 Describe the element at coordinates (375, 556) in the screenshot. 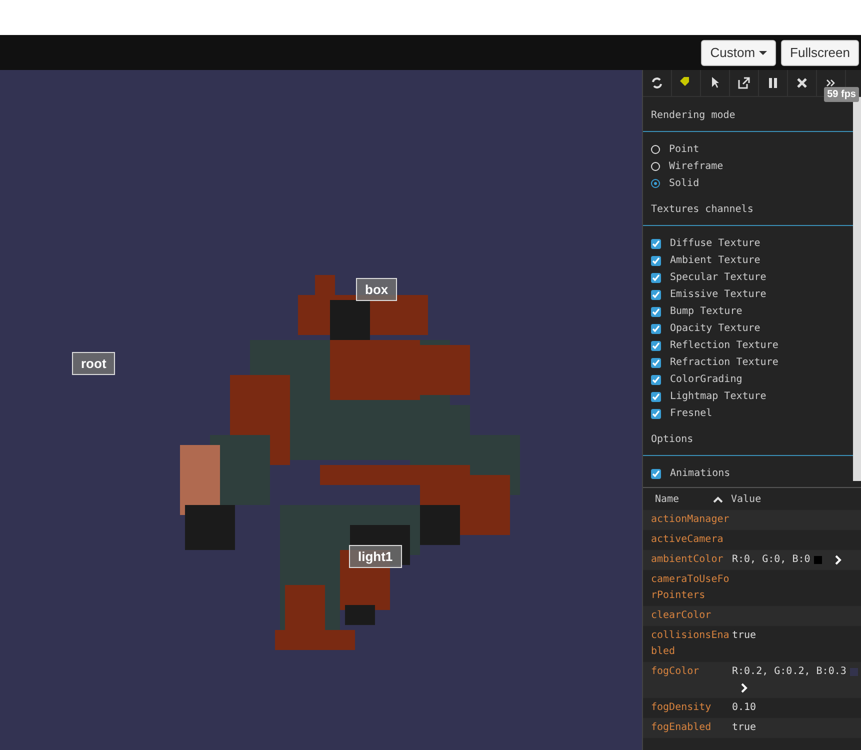

I see `scene-label: light1` at that location.